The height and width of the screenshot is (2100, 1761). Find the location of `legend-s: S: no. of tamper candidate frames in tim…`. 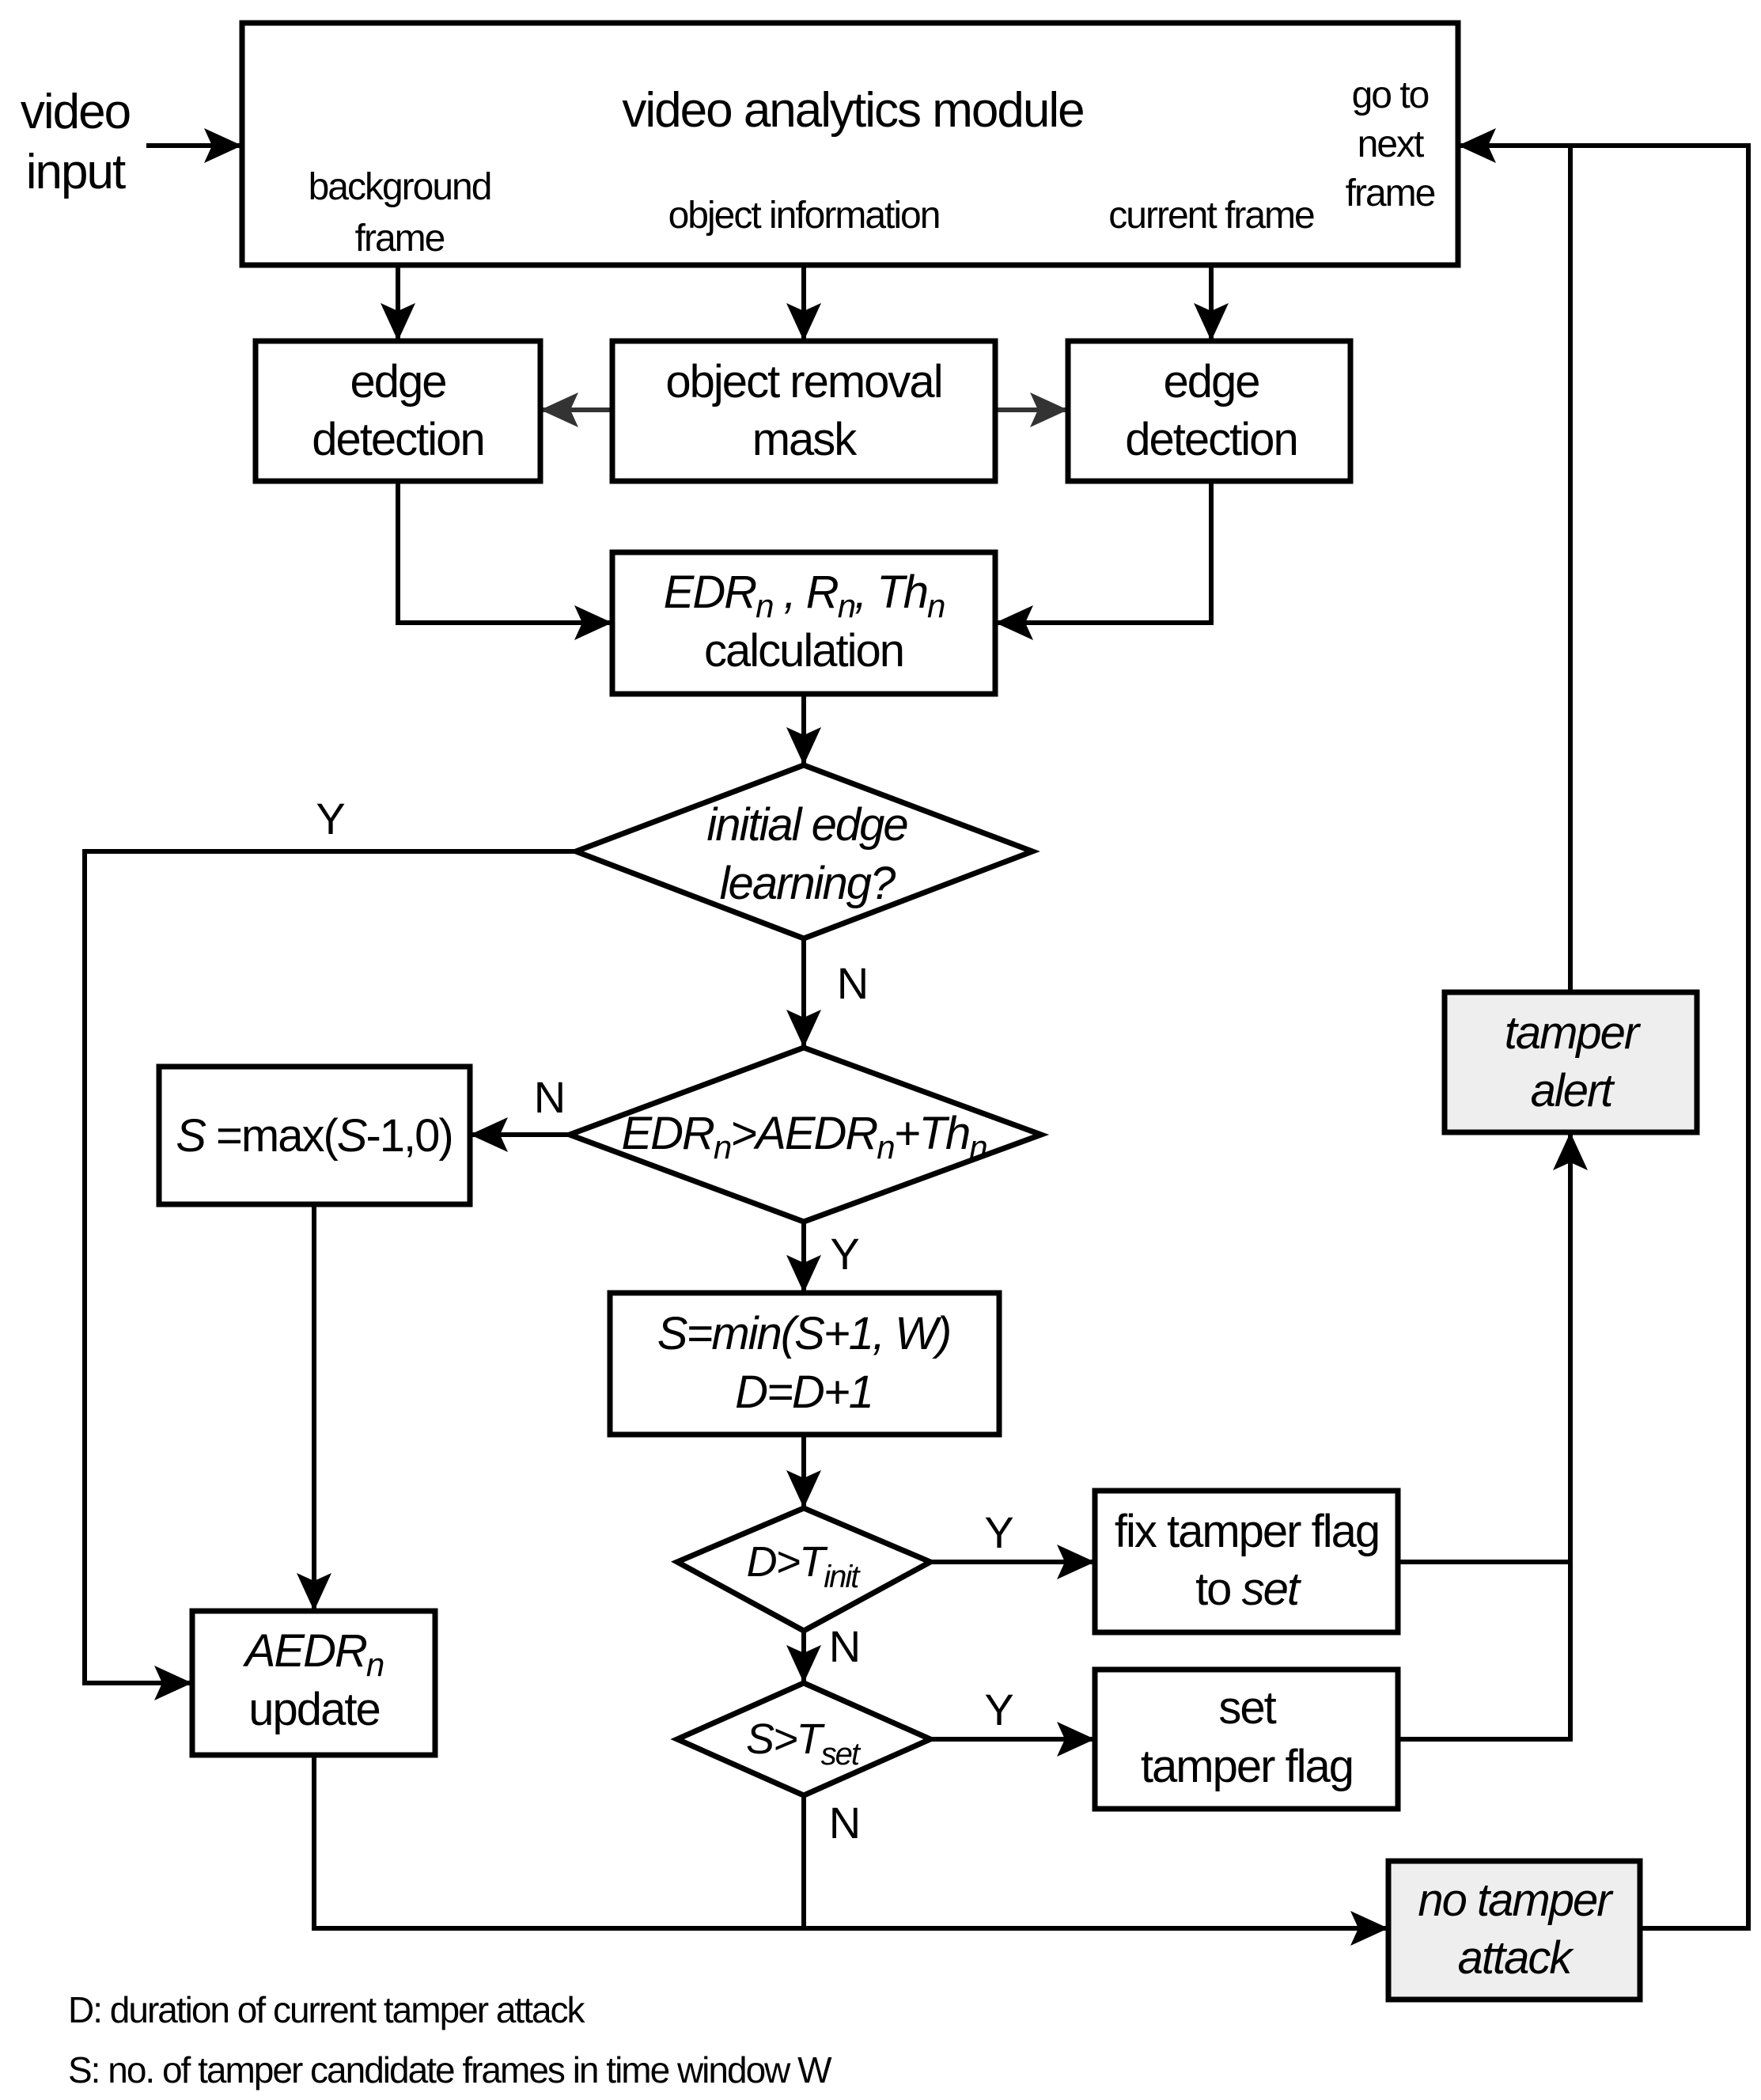

legend-s: S: no. of tamper candidate frames in tim… is located at coordinates (450, 2070).